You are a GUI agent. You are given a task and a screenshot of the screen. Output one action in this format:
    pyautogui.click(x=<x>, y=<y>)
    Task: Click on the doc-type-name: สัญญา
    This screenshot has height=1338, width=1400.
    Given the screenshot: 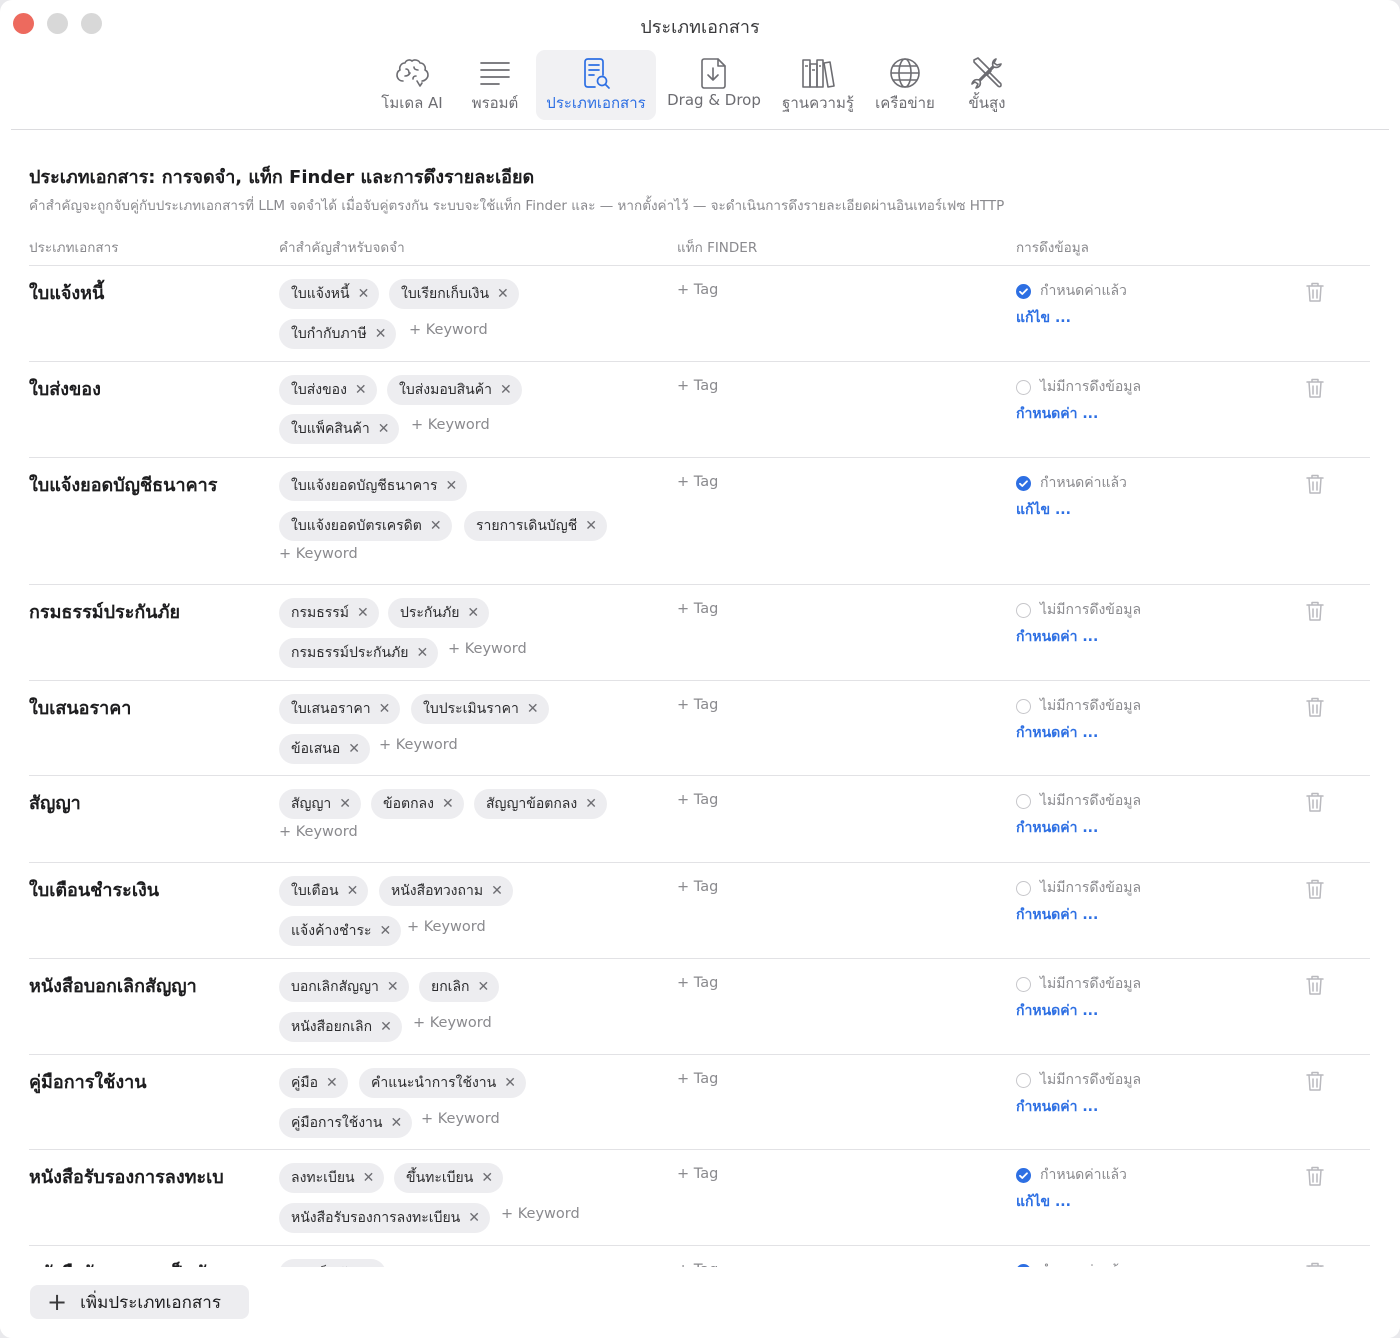 What is the action you would take?
    pyautogui.click(x=55, y=802)
    